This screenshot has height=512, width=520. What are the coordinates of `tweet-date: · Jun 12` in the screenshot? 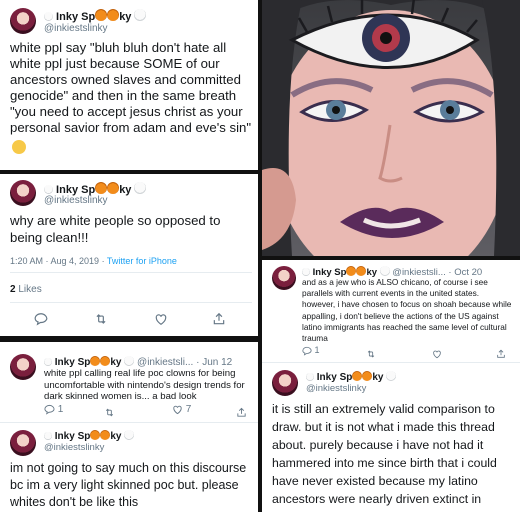 It's located at (214, 362).